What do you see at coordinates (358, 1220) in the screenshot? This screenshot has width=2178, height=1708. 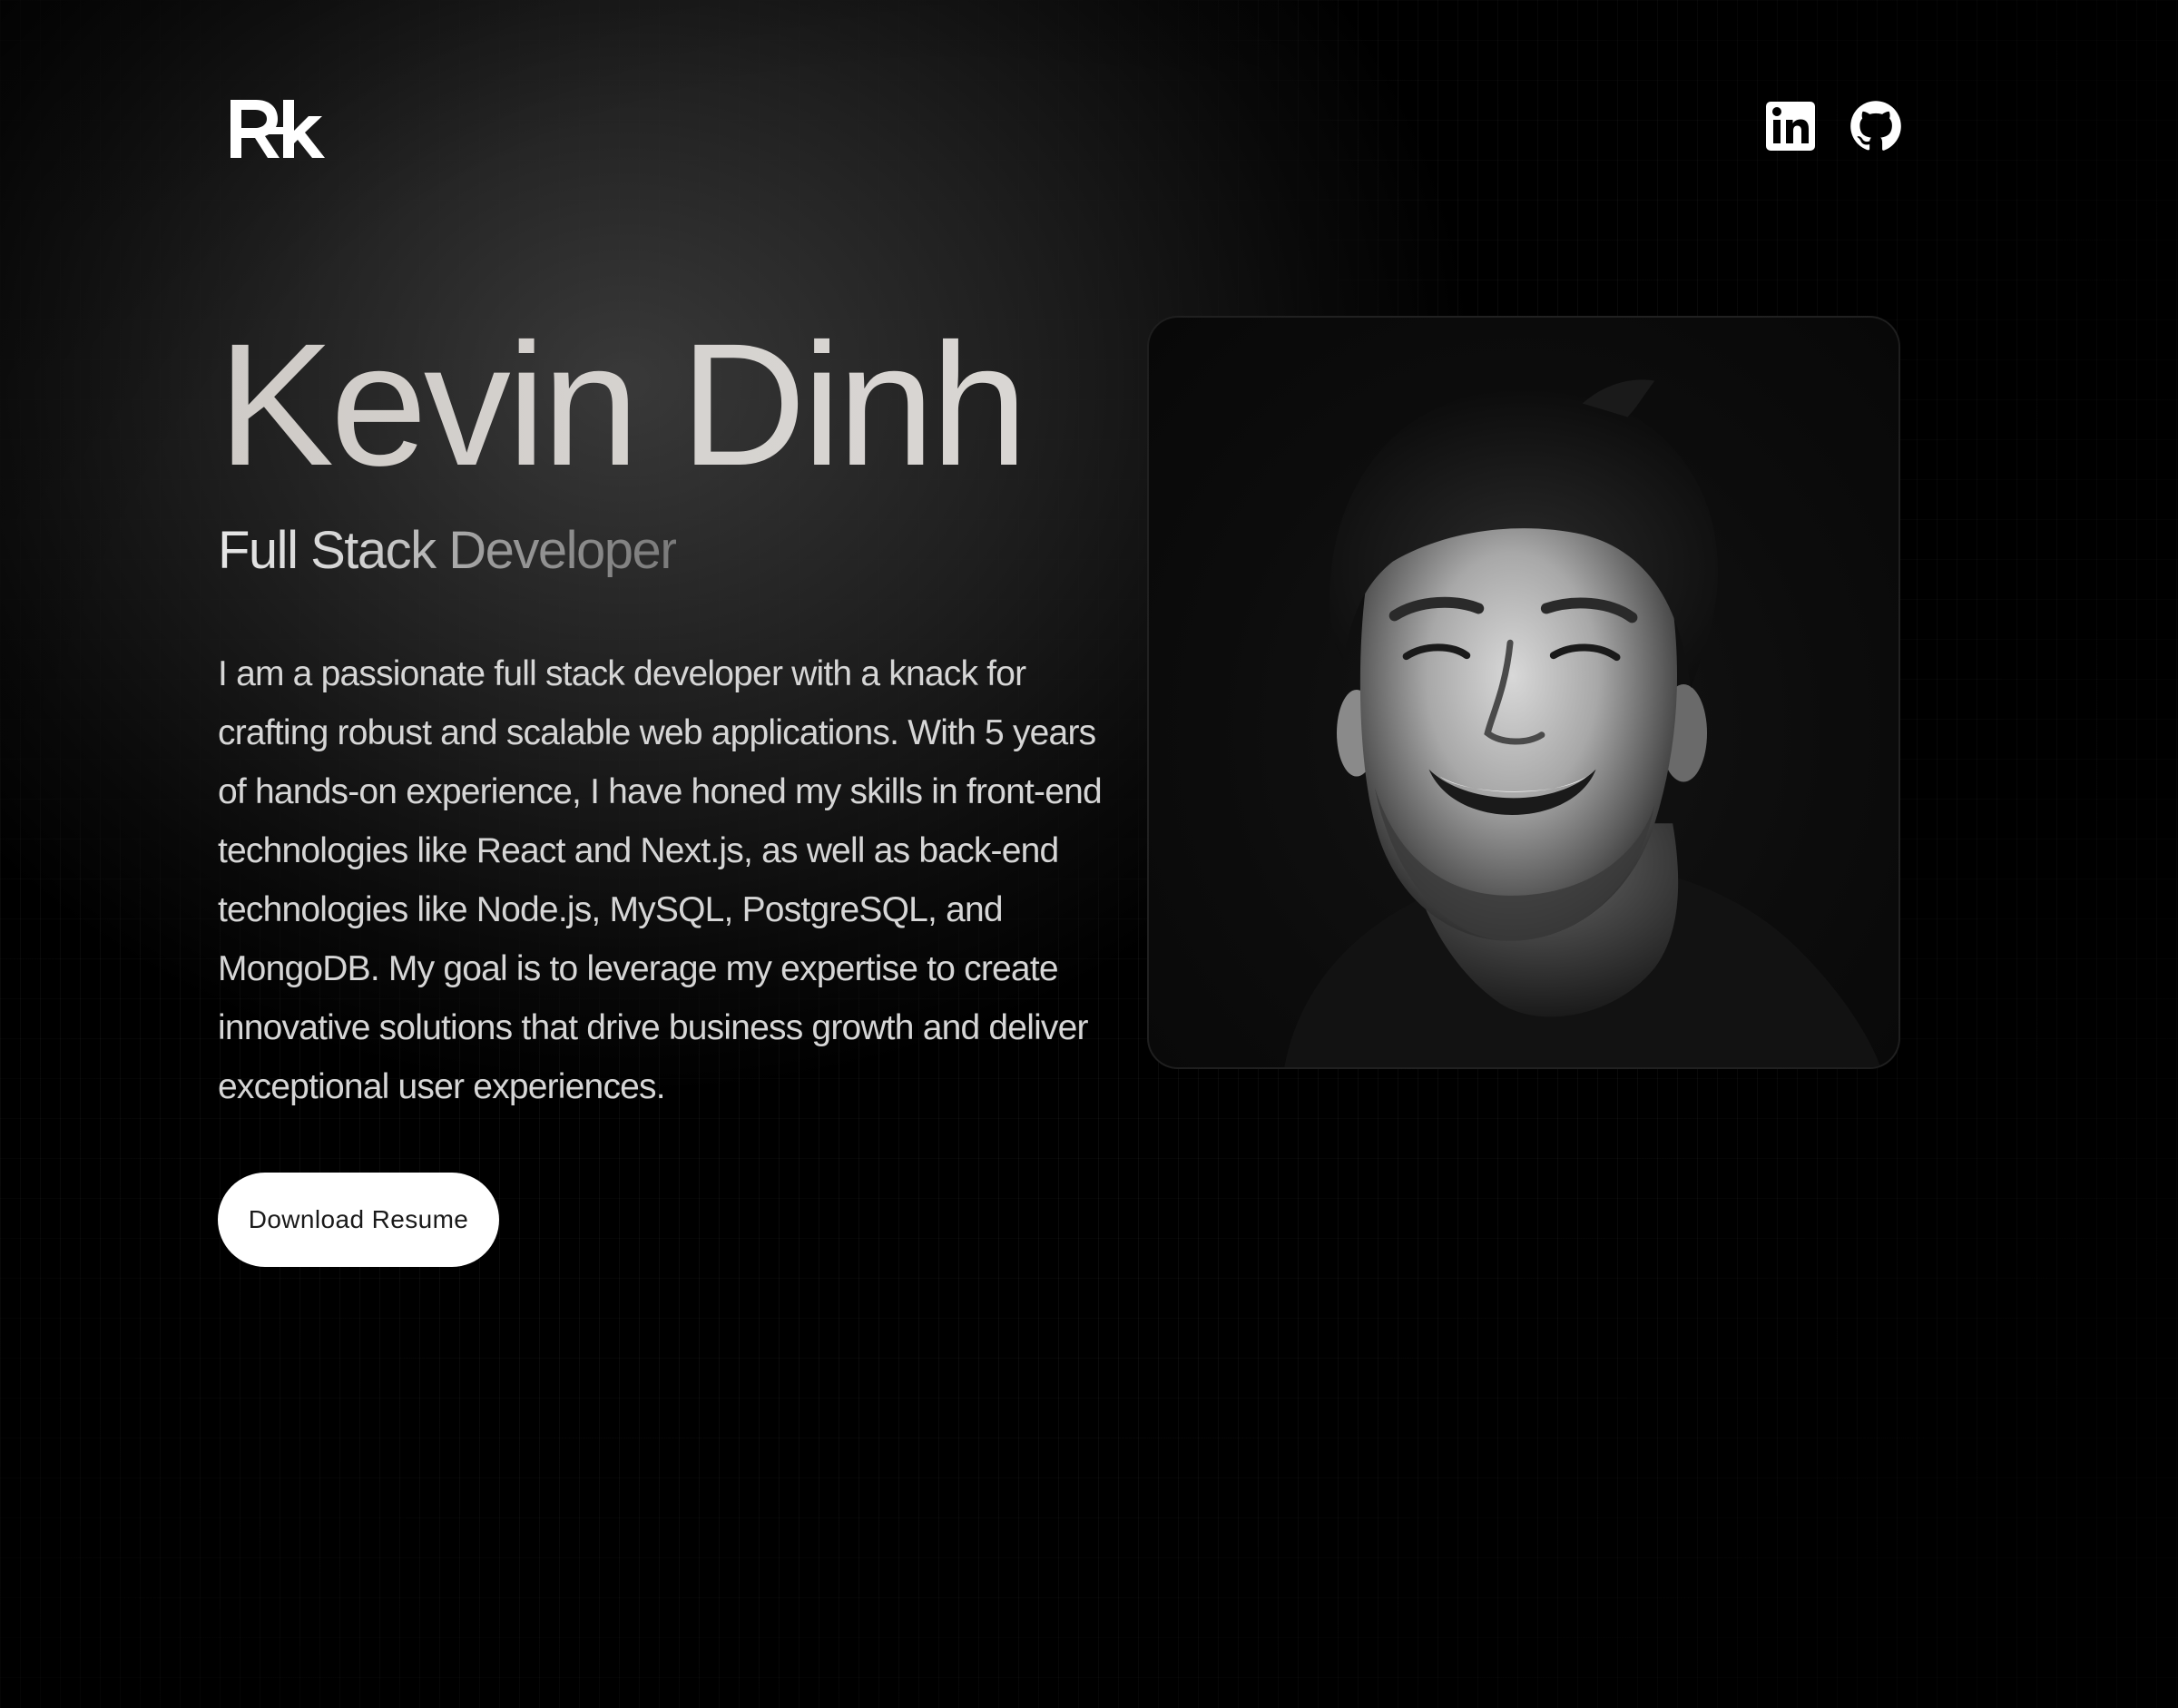 I see `download-resume-button: Download Resume` at bounding box center [358, 1220].